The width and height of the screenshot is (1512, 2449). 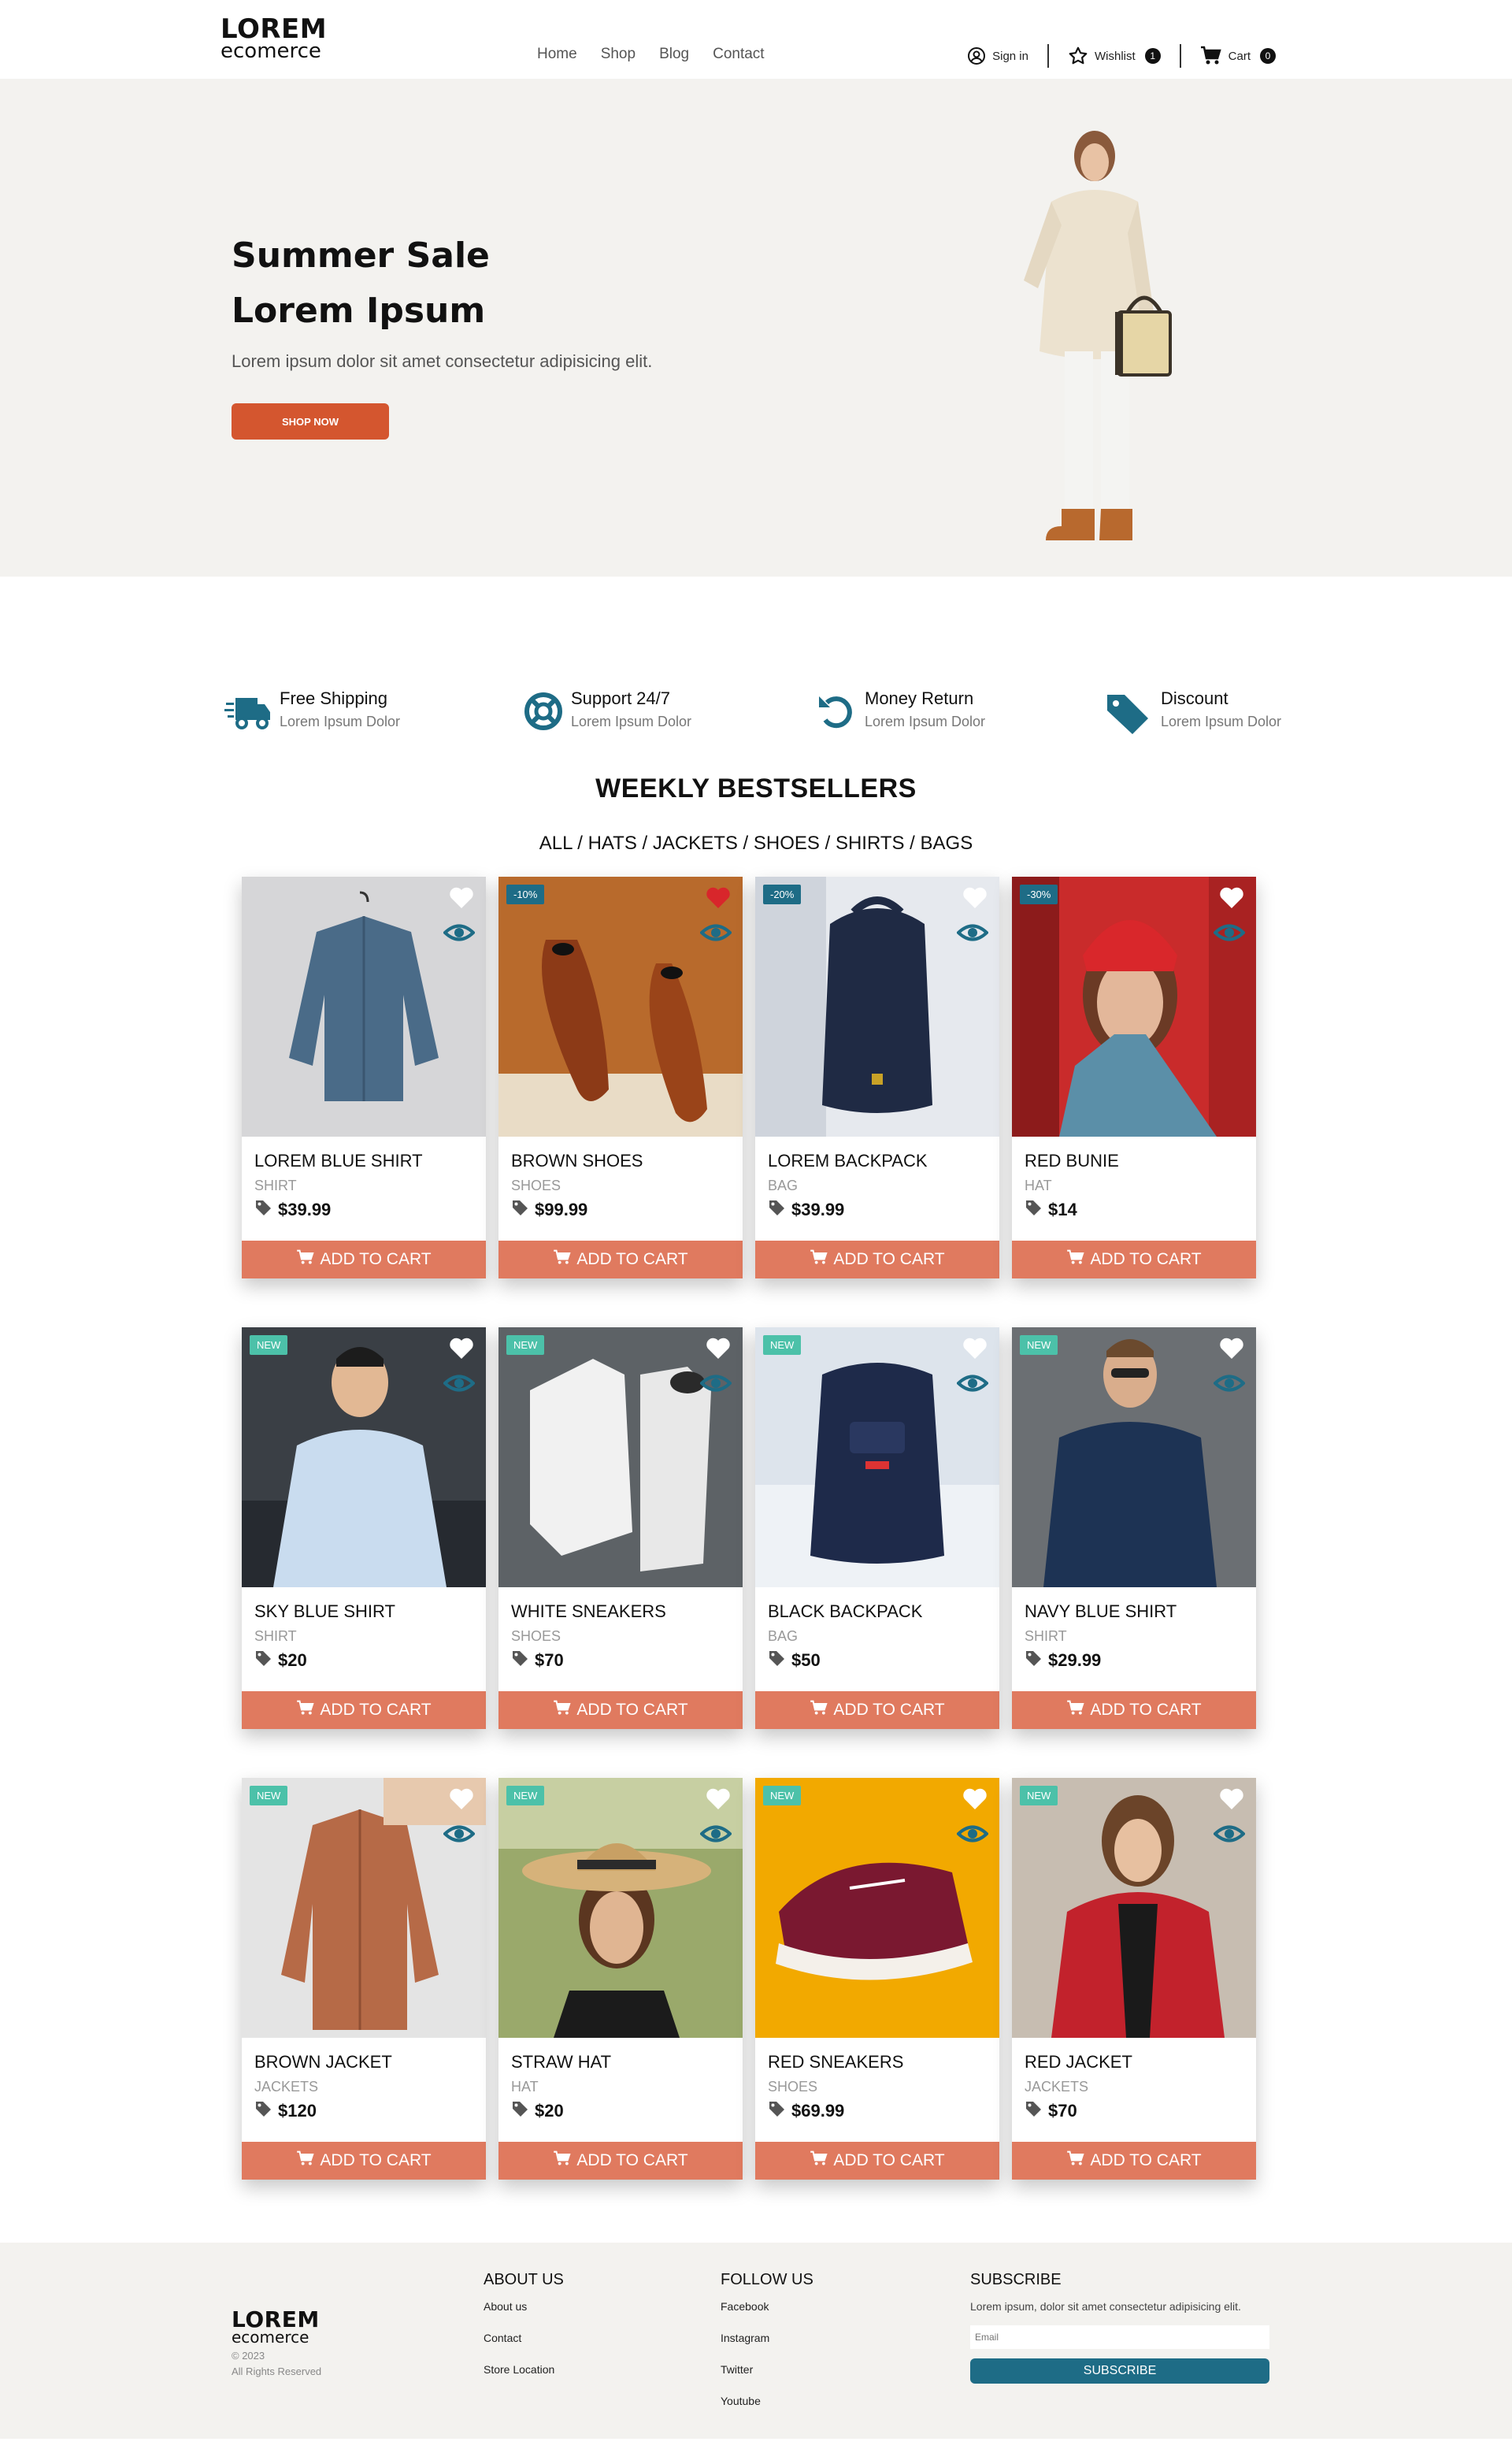 I want to click on product-image: -30%, so click(x=1134, y=1007).